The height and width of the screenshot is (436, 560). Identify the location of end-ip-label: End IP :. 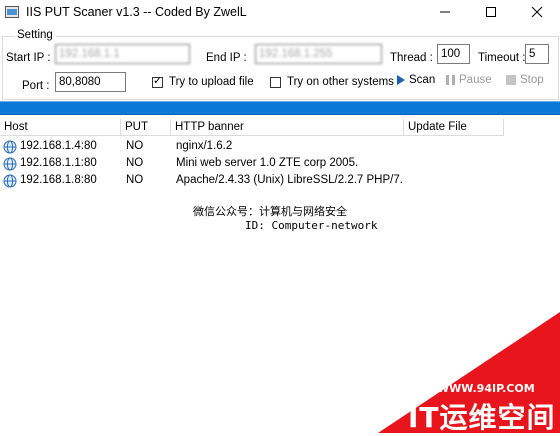
(226, 58).